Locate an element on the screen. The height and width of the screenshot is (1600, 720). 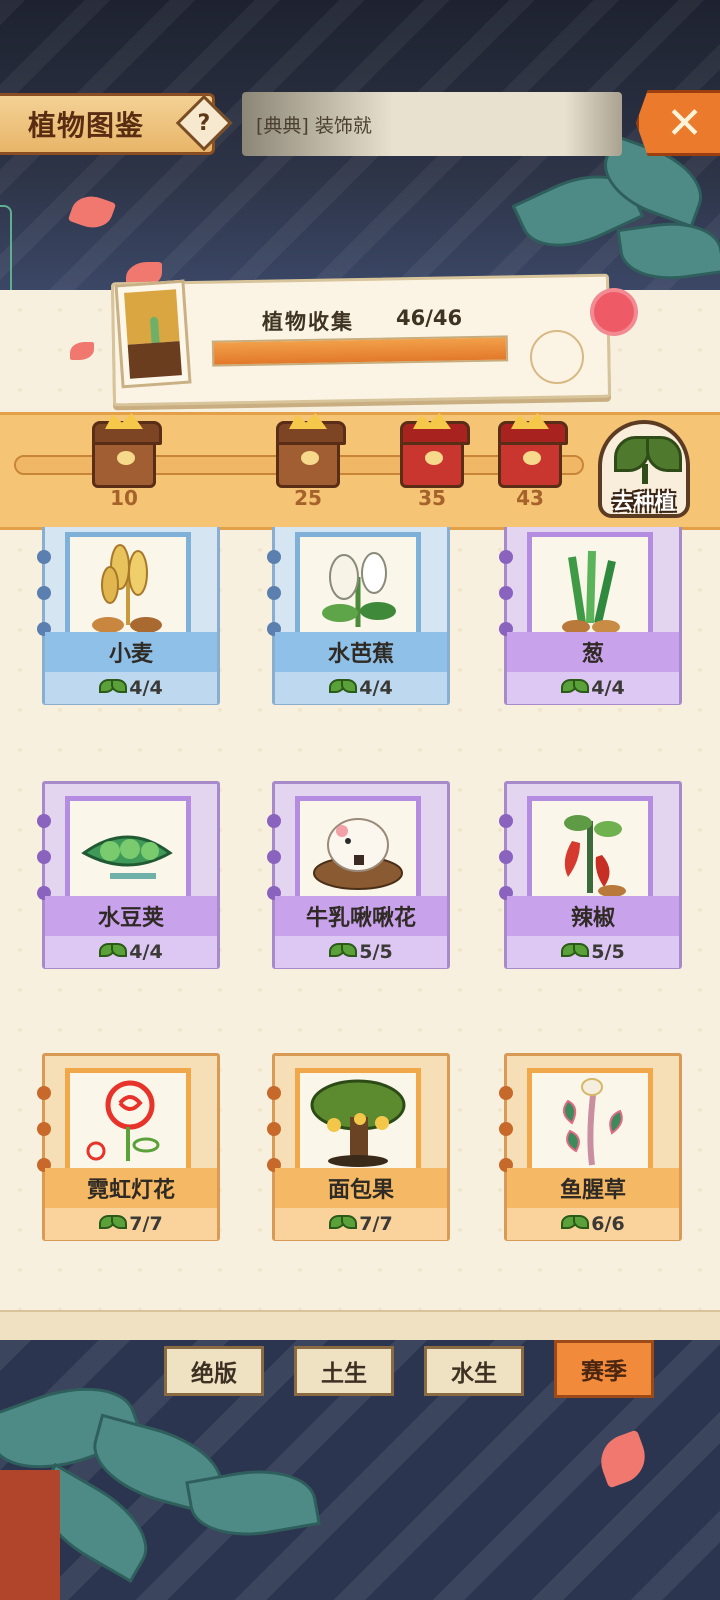
plant-name: 水芭蕉 is located at coordinates (361, 652).